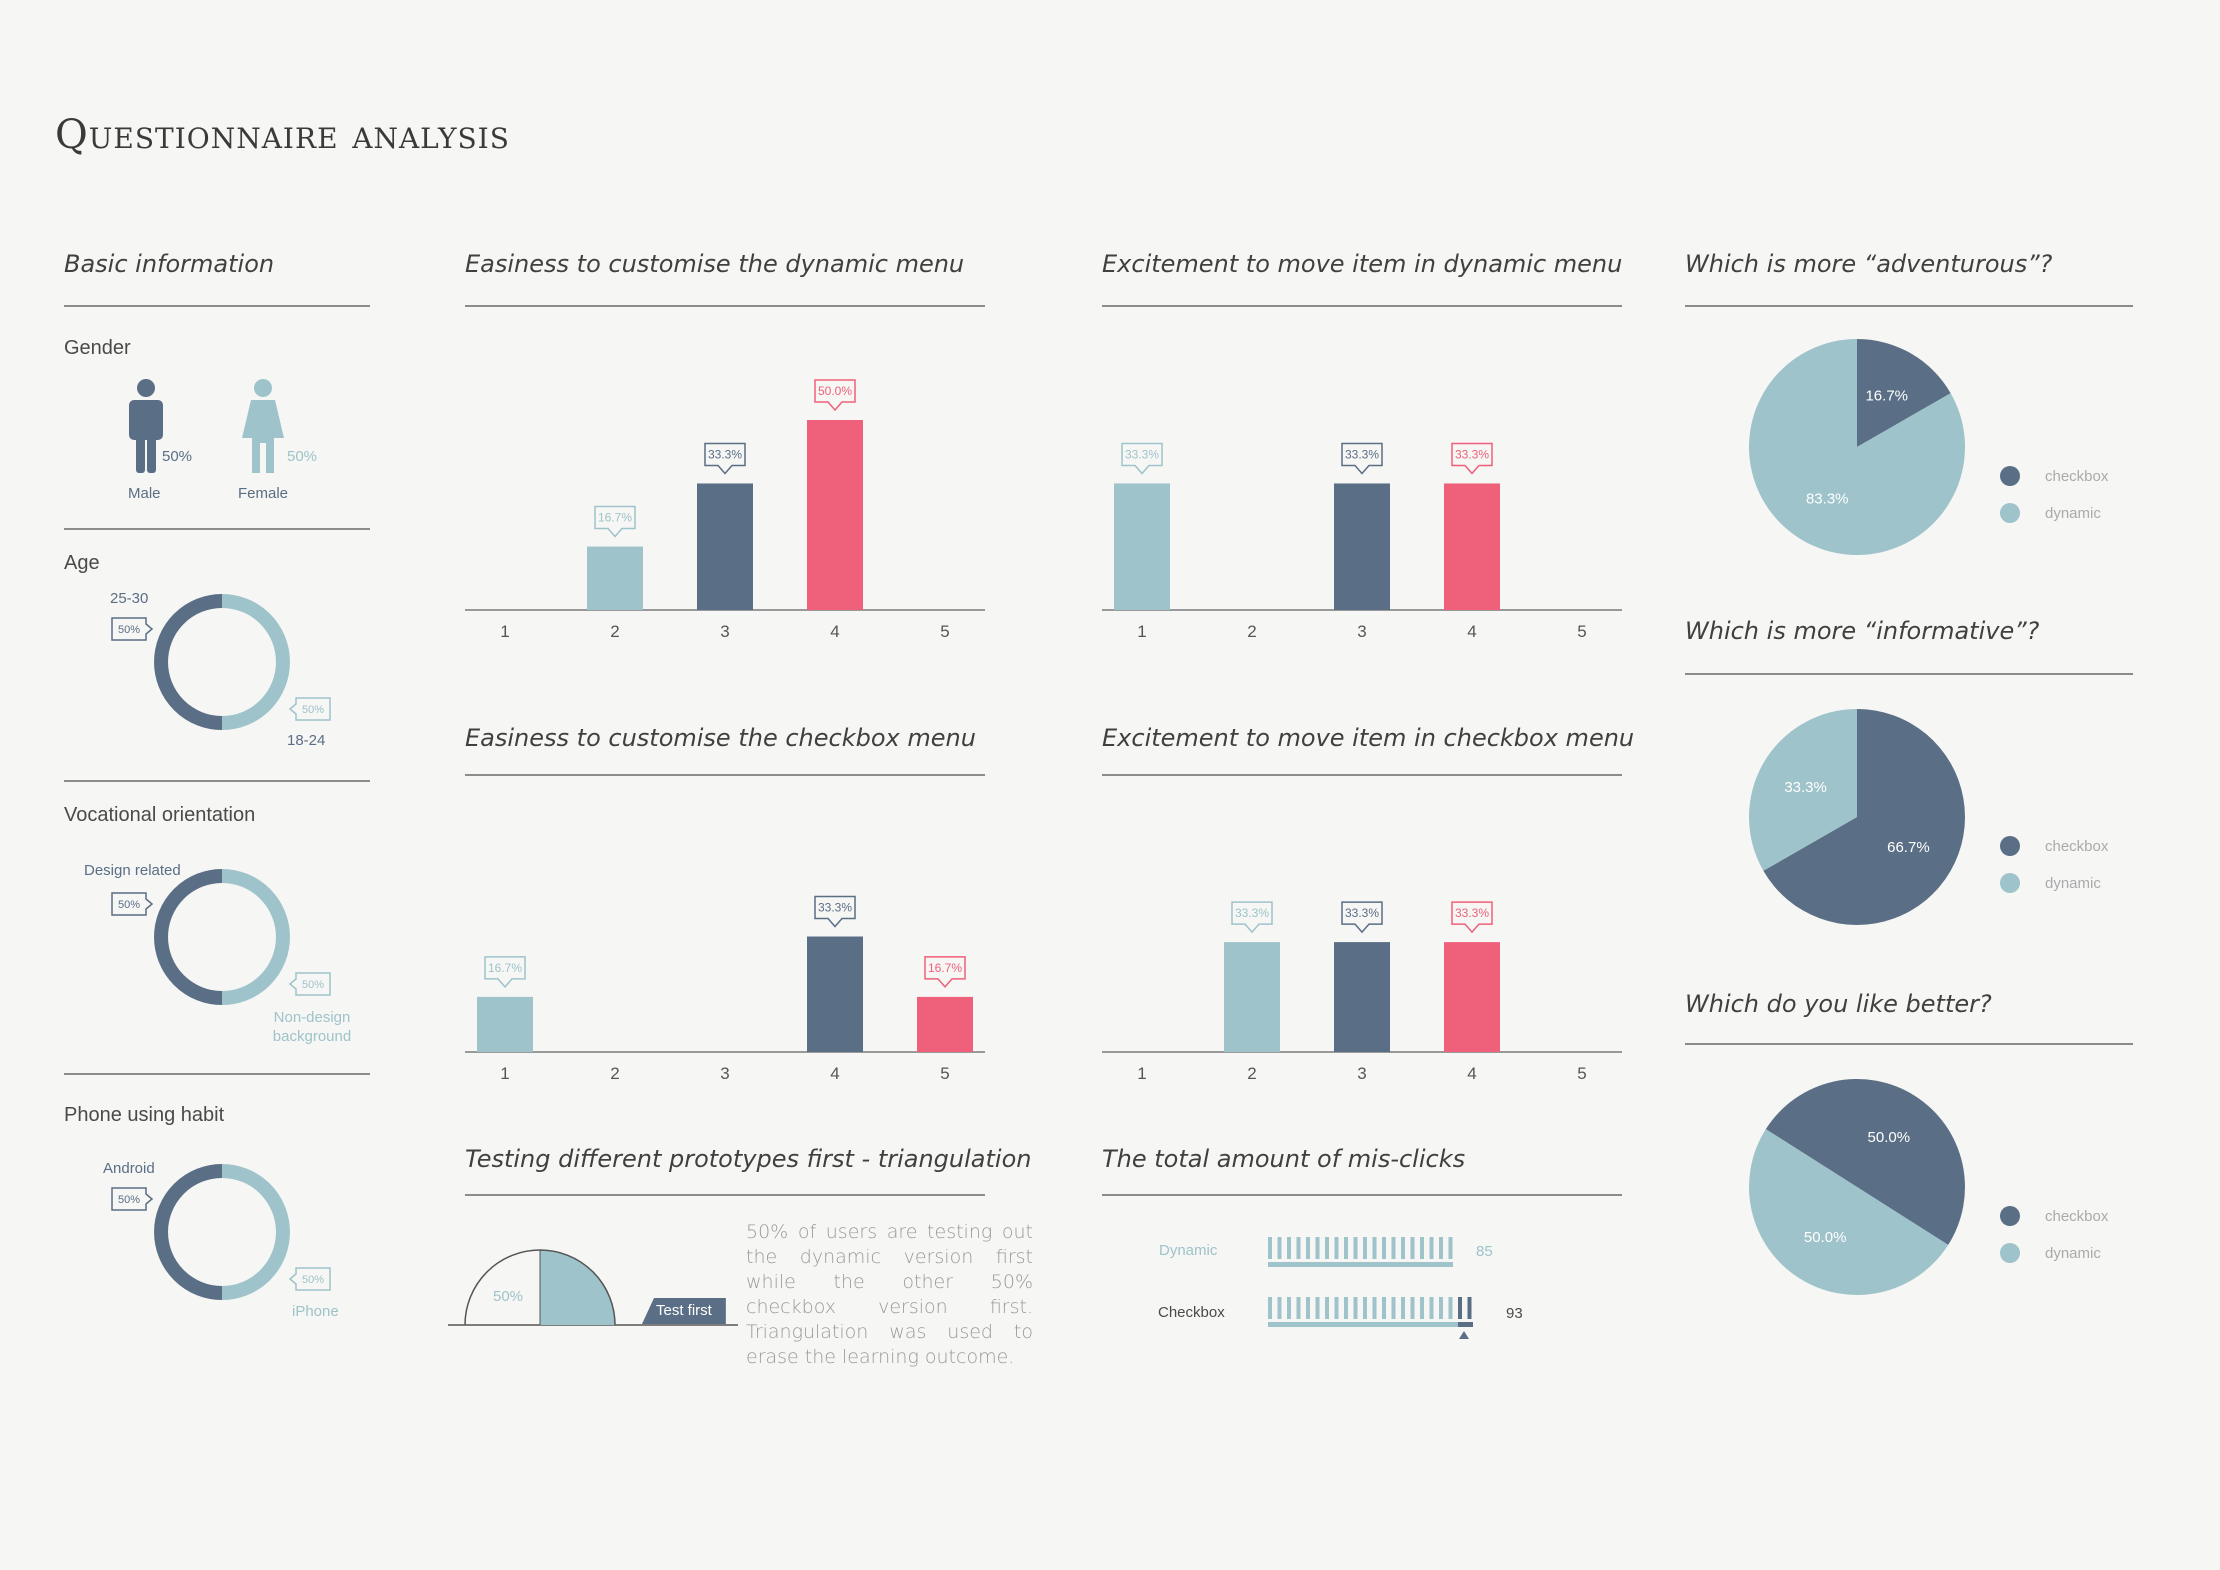 The height and width of the screenshot is (1570, 2220). Describe the element at coordinates (144, 1115) in the screenshot. I see `phone-title: Phone using habit` at that location.